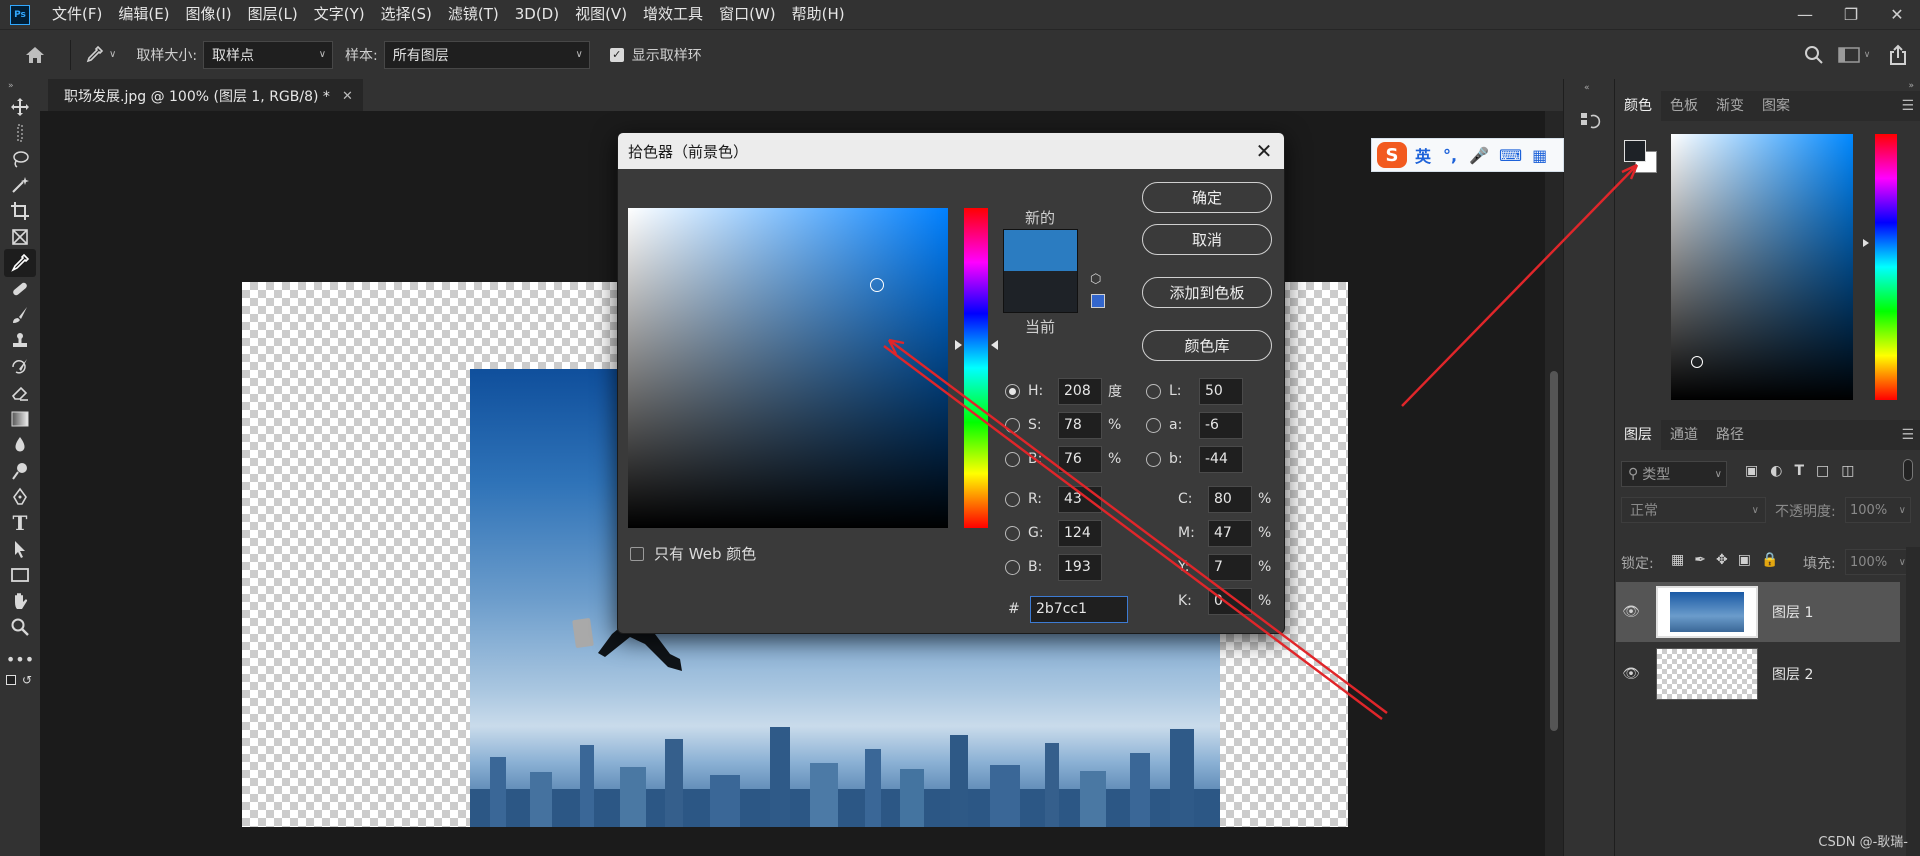 The height and width of the screenshot is (856, 1920). I want to click on panel-menu-icon: ☰, so click(1907, 435).